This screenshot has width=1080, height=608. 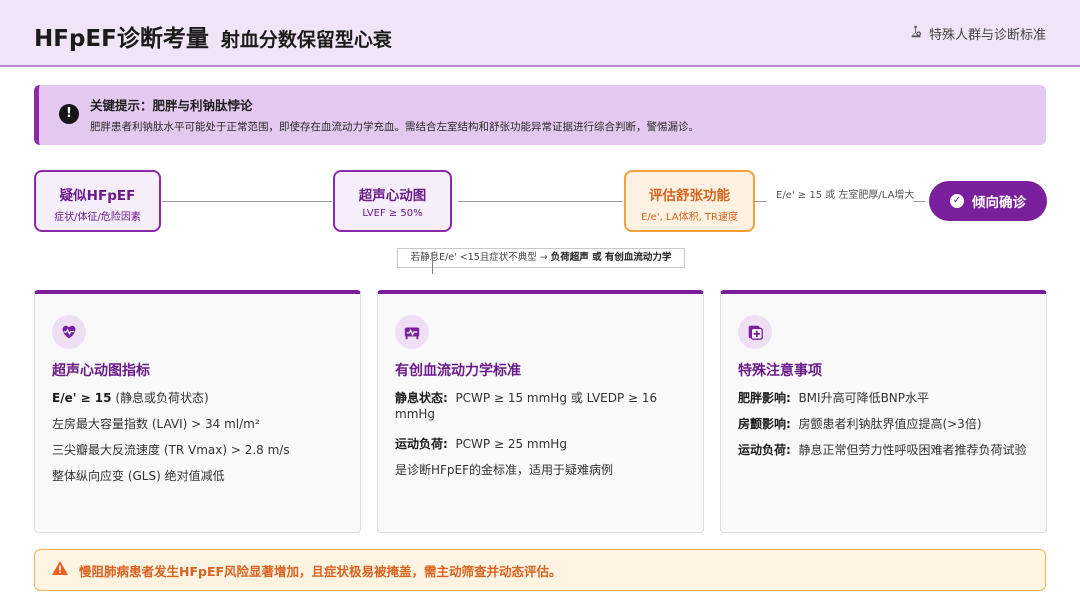 I want to click on medical-notes-icon, so click(x=755, y=332).